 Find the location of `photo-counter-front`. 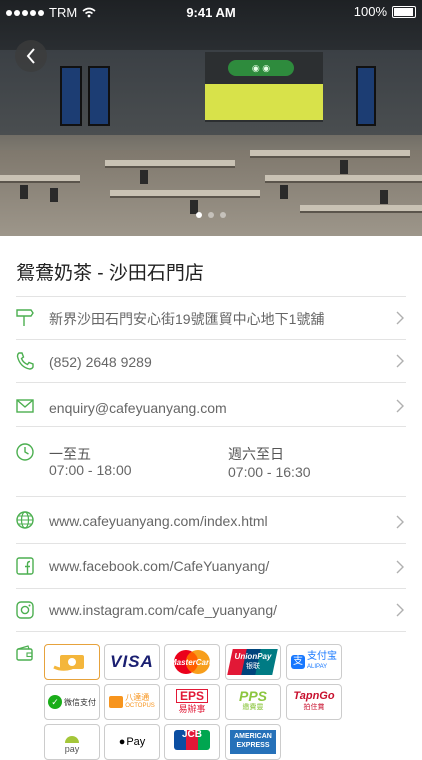

photo-counter-front is located at coordinates (264, 102).